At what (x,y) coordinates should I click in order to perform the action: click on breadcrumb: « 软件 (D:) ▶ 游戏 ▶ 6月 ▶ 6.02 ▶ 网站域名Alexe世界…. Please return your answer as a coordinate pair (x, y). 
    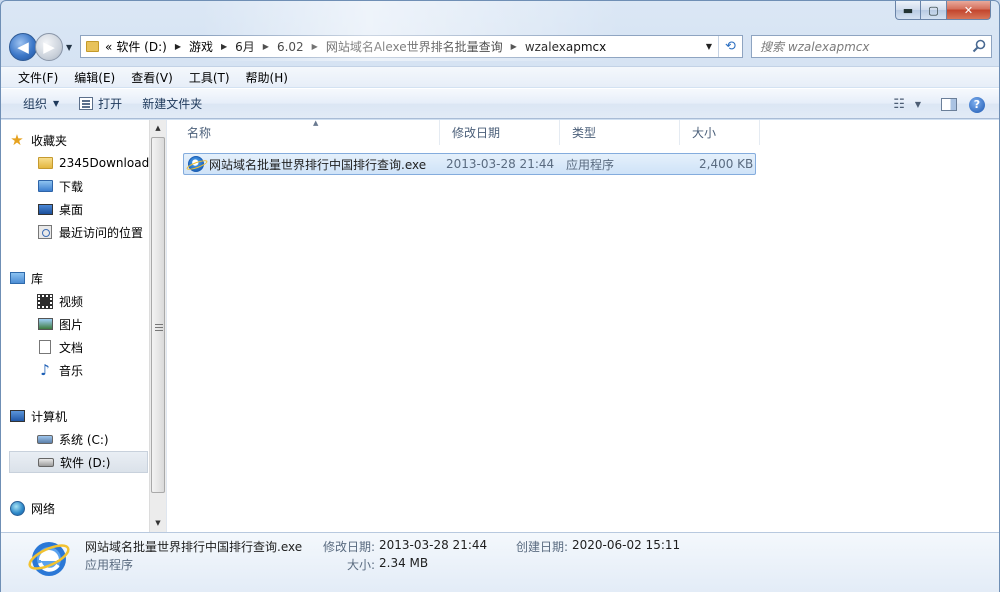
    Looking at the image, I should click on (355, 46).